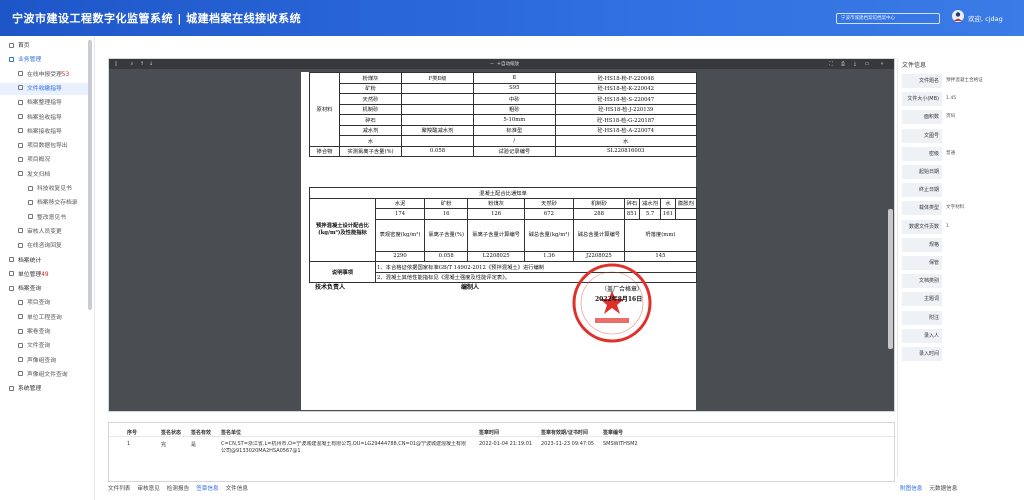  Describe the element at coordinates (922, 117) in the screenshot. I see `file-info-label: 面积数` at that location.